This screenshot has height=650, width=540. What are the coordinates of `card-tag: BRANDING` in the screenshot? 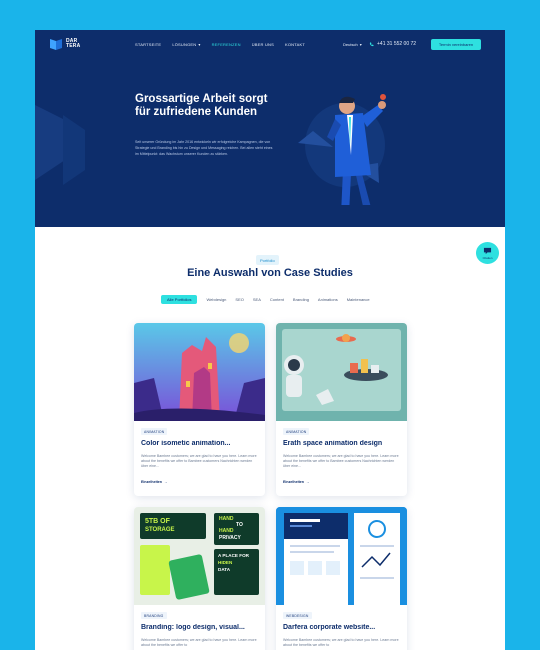 It's located at (154, 615).